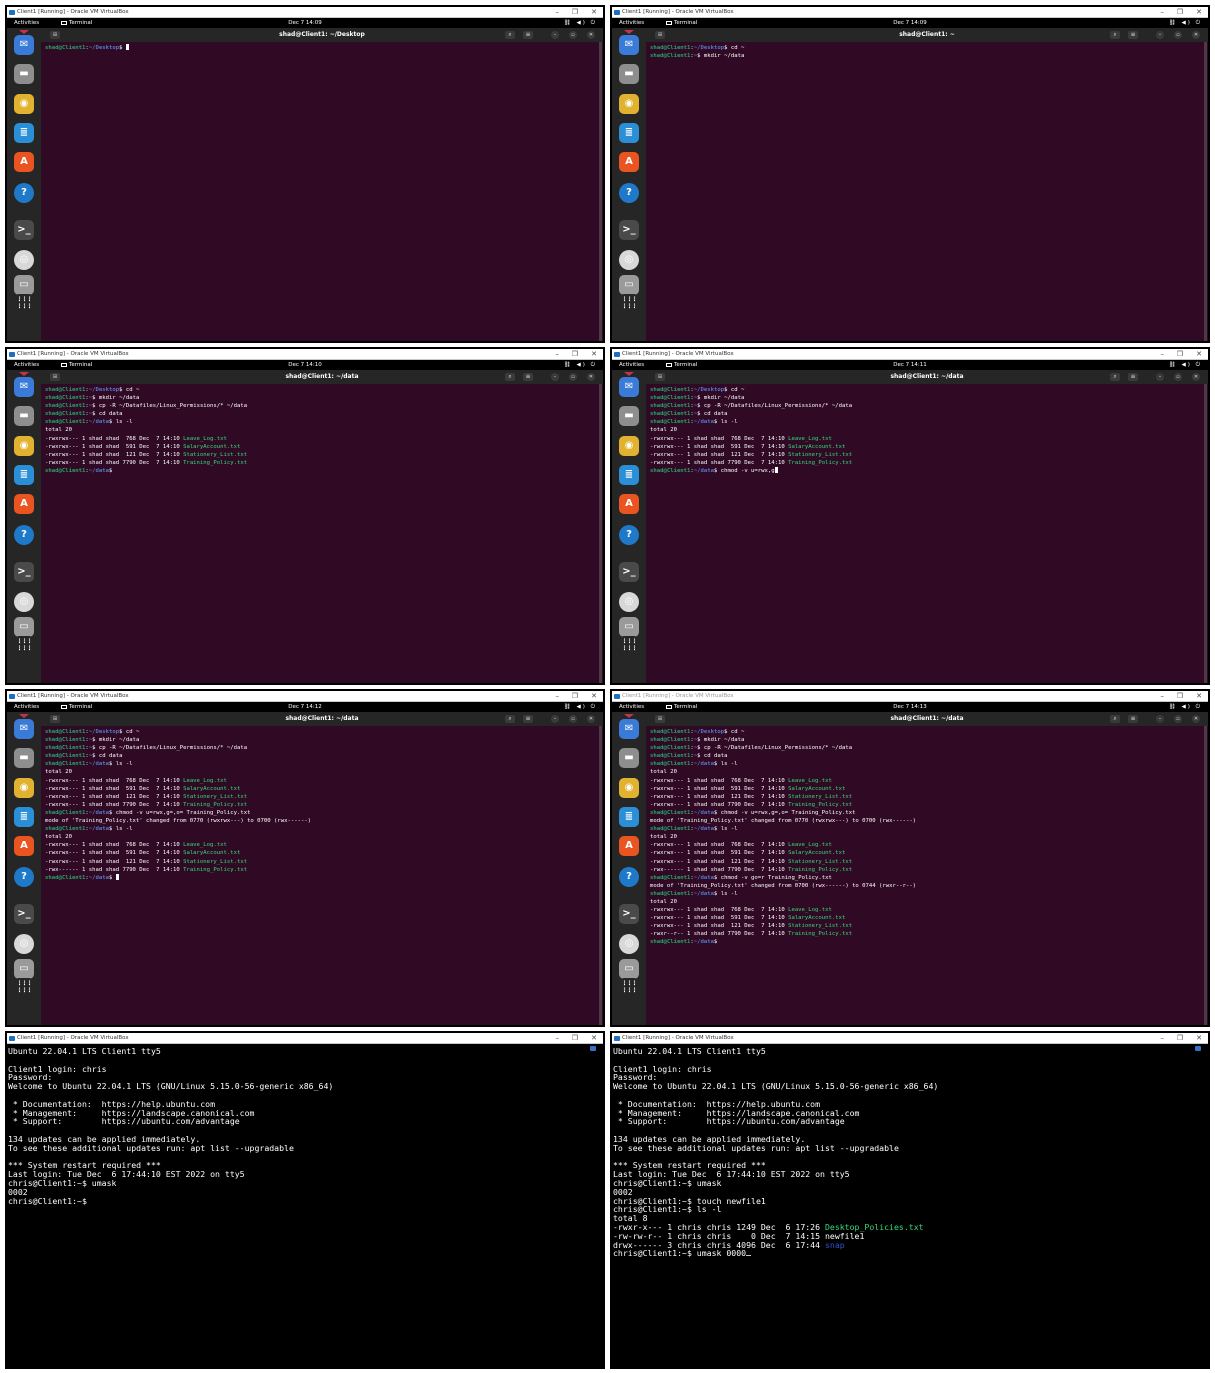 This screenshot has width=1215, height=1373. What do you see at coordinates (305, 23) in the screenshot?
I see `clock: Dec 7 14:09` at bounding box center [305, 23].